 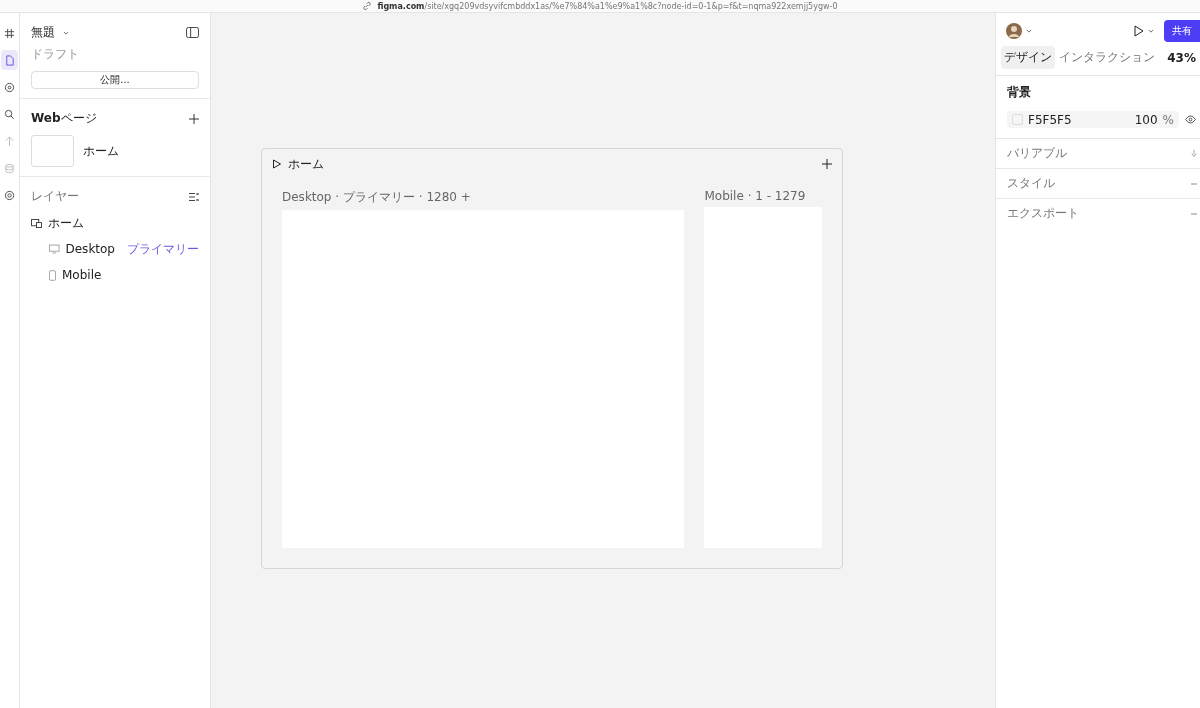 I want to click on share-button: 共有, so click(x=1182, y=31).